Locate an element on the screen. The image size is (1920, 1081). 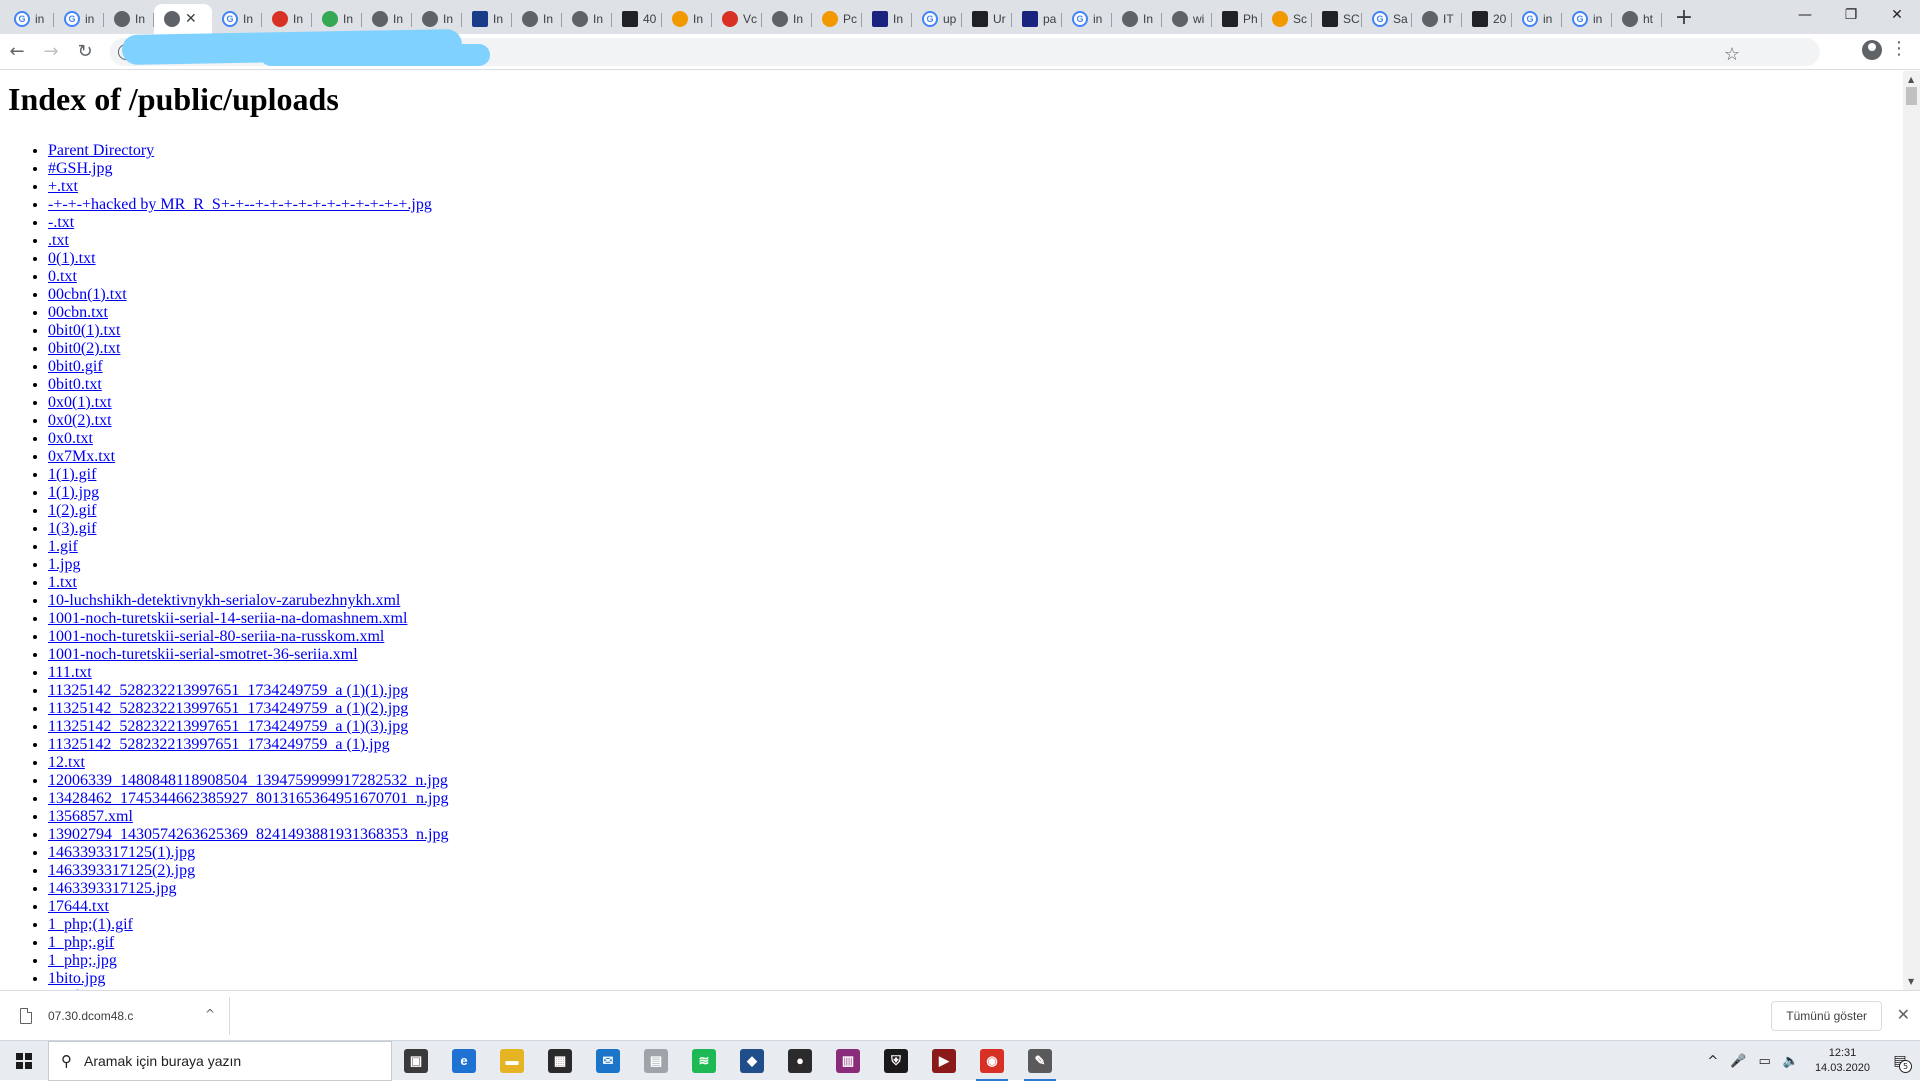
taskbar-search-box: ⚲ is located at coordinates (220, 1060).